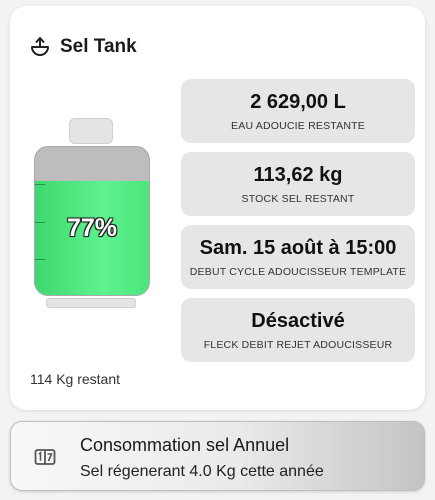 The width and height of the screenshot is (435, 500). I want to click on stat-label: FLECK DEBIT REJET ADOUCISSEUR, so click(298, 345).